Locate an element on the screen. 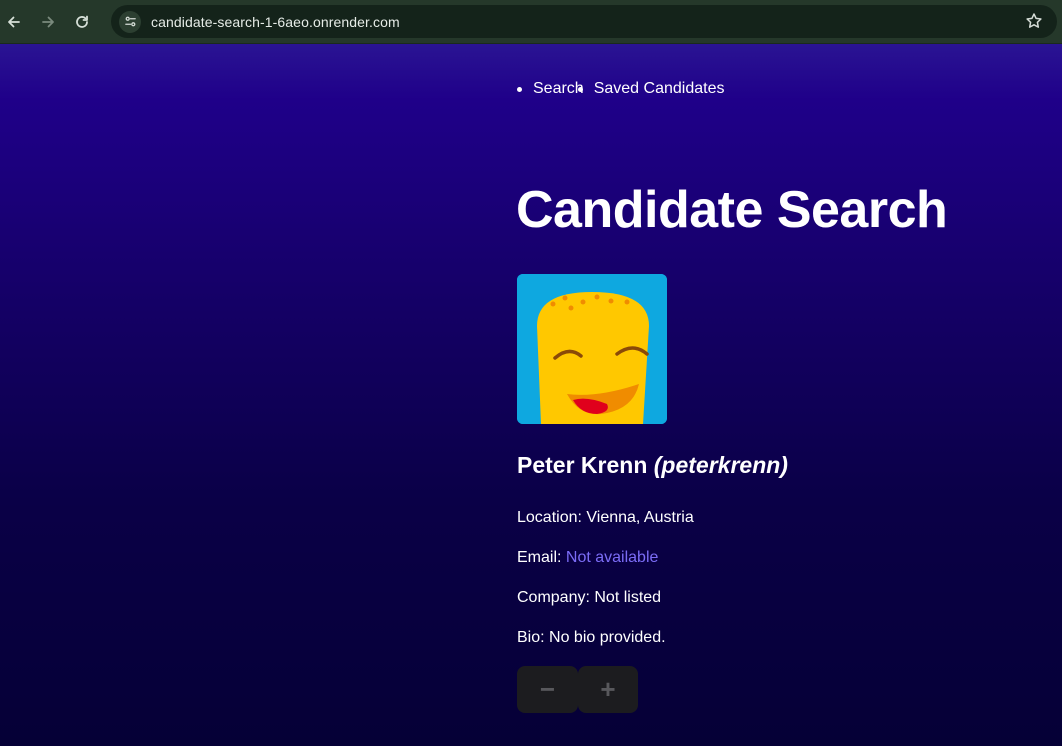  company-value: Not listed is located at coordinates (628, 597).